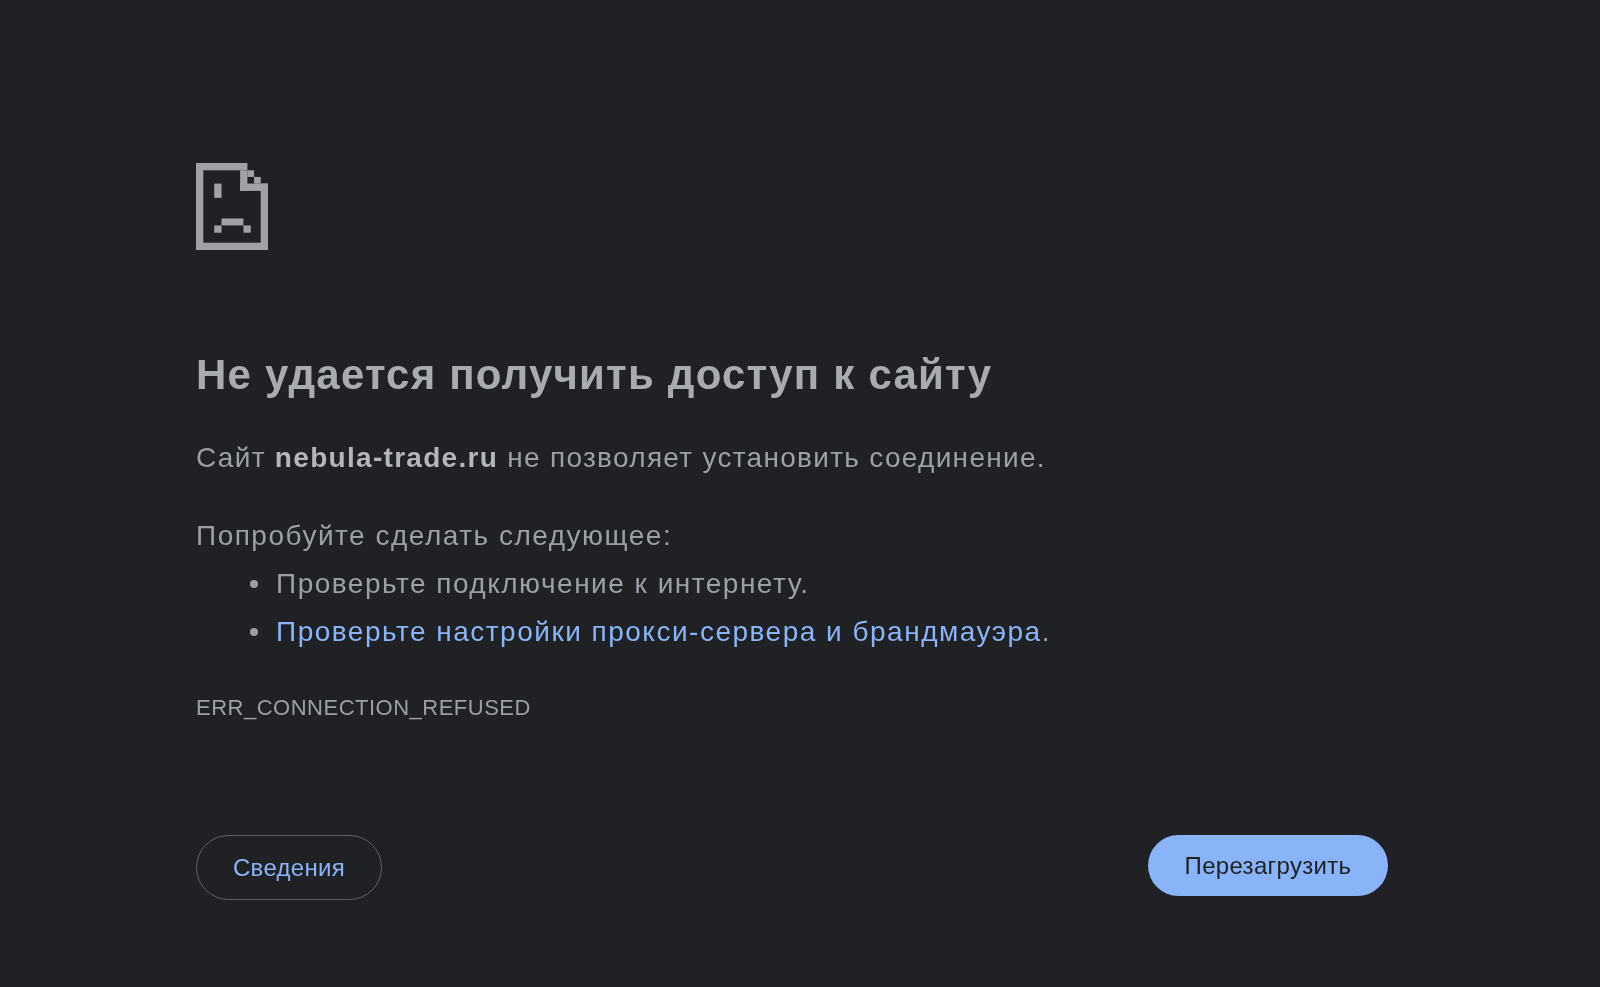 This screenshot has height=987, width=1600. Describe the element at coordinates (1268, 865) in the screenshot. I see `reload-button: Перезагрузить` at that location.